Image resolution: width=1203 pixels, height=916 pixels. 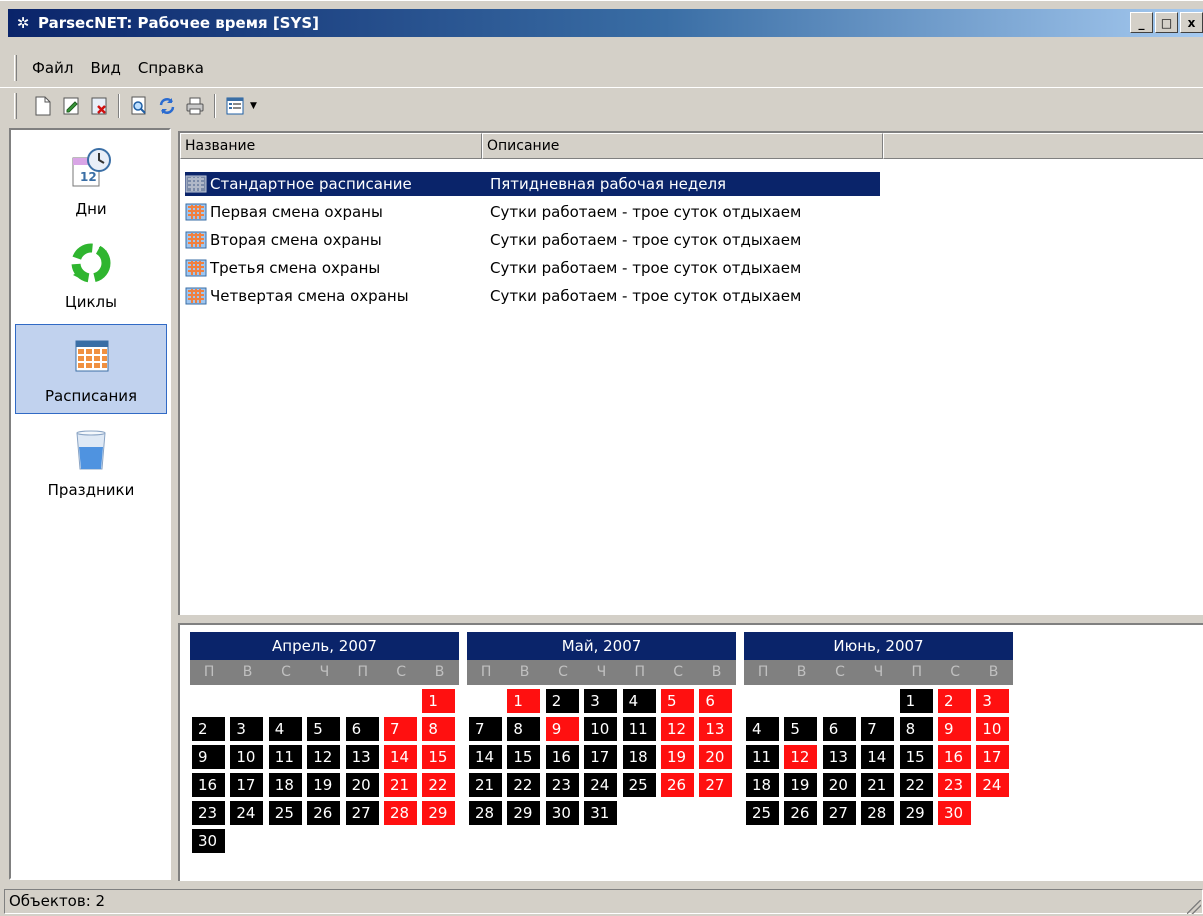 I want to click on day-cell-holiday: 20, so click(x=716, y=757).